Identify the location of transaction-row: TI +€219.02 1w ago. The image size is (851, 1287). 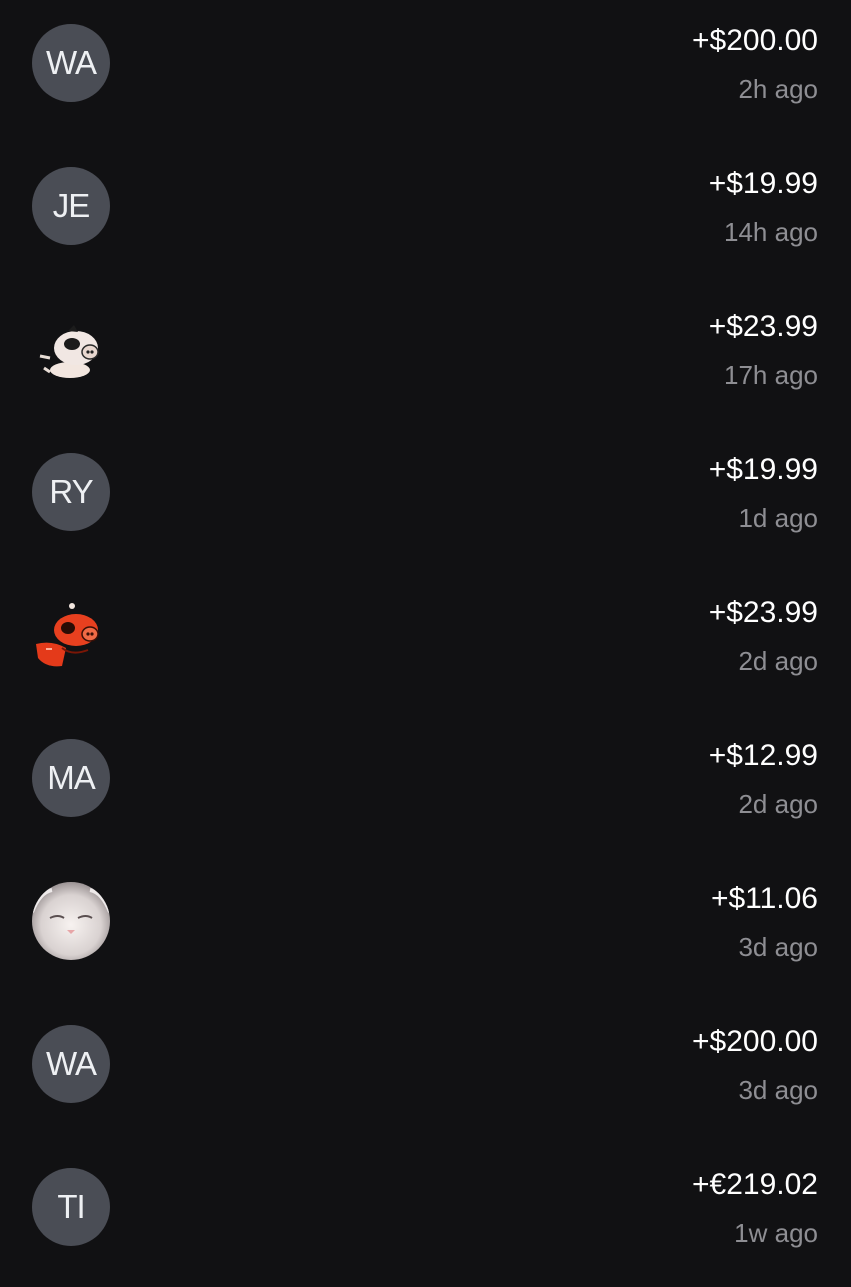
(425, 1215).